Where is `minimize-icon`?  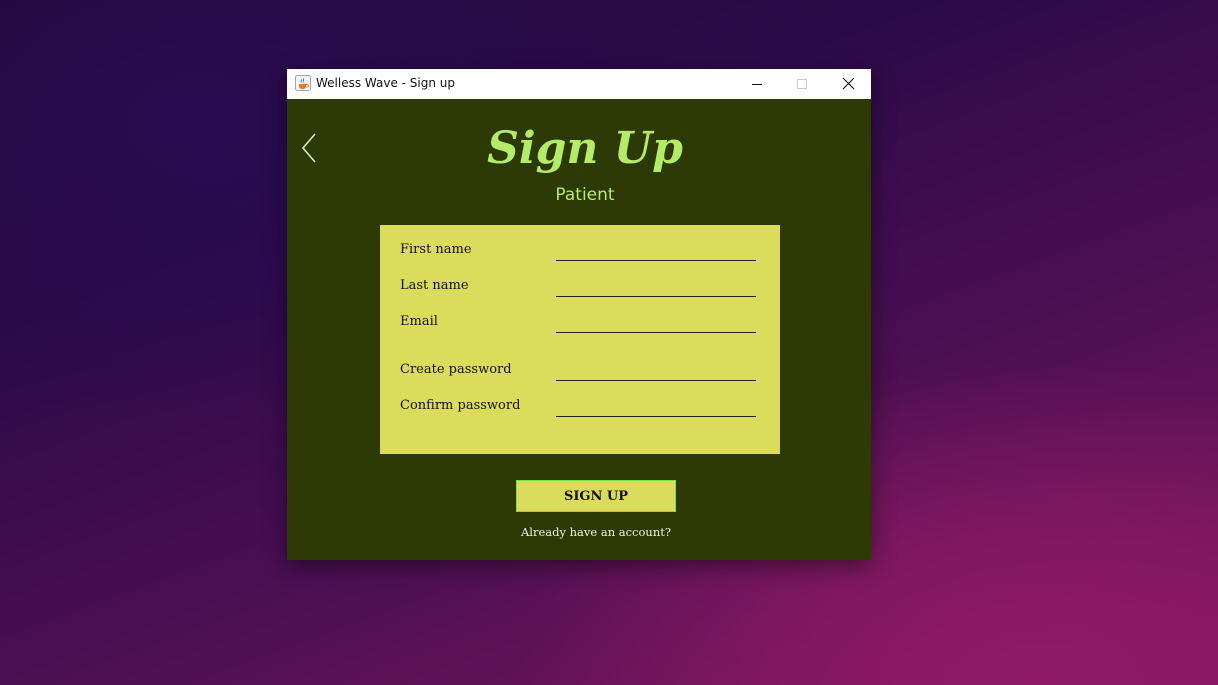
minimize-icon is located at coordinates (757, 84).